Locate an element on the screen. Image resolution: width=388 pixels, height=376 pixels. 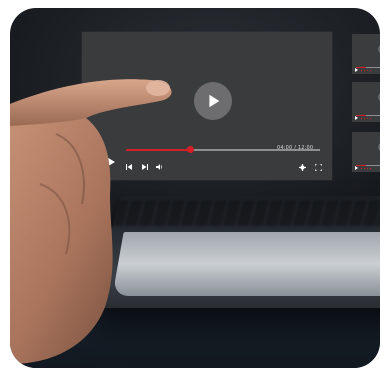
fullscreen-icon is located at coordinates (318, 167).